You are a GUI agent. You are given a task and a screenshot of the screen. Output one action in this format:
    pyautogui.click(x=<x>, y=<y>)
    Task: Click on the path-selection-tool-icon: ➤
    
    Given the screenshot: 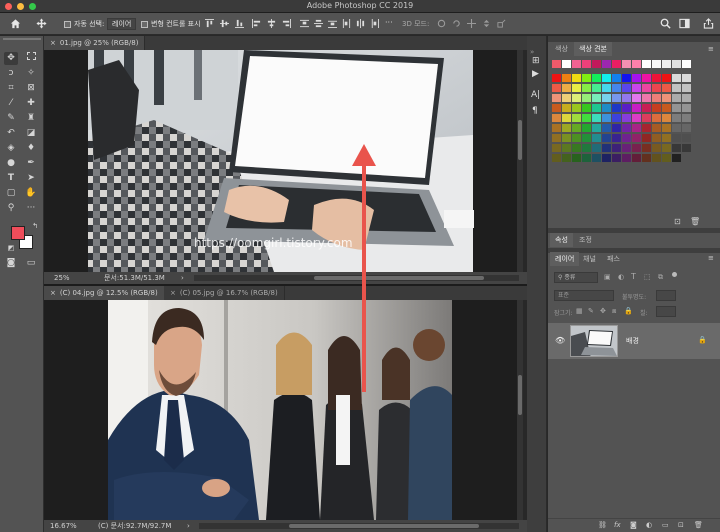 What is the action you would take?
    pyautogui.click(x=31, y=178)
    